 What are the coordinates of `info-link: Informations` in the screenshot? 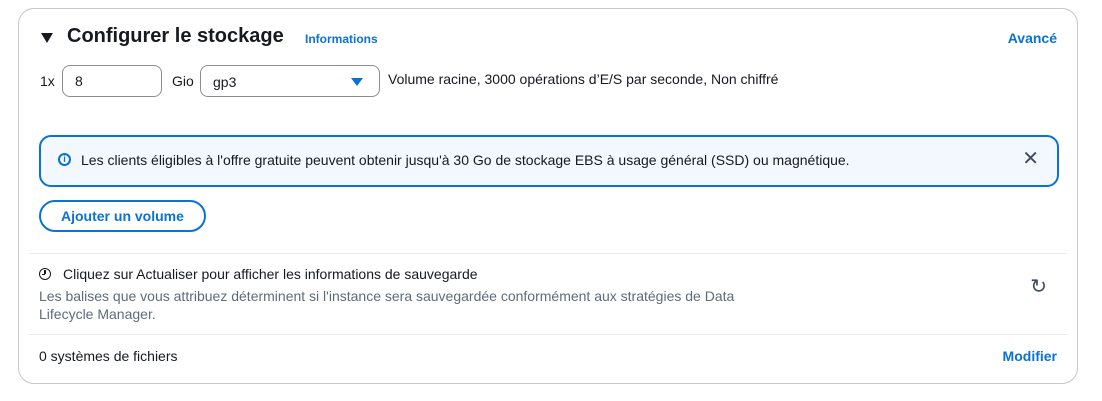 It's located at (341, 39).